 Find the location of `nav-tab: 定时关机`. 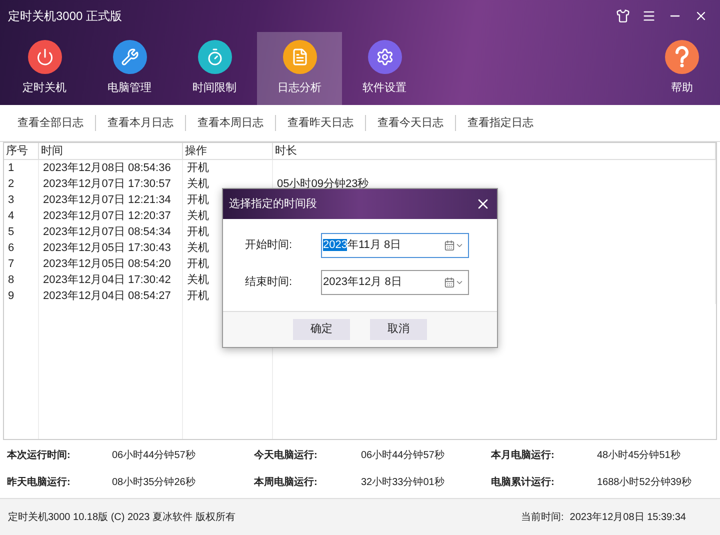

nav-tab: 定时关机 is located at coordinates (44, 68).